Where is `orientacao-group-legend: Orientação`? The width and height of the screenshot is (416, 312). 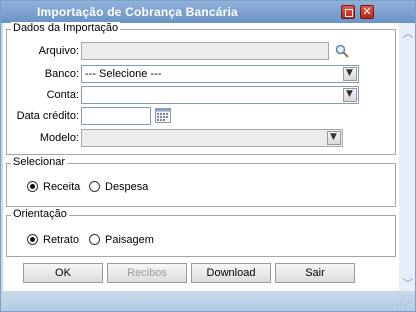 orientacao-group-legend: Orientação is located at coordinates (40, 214).